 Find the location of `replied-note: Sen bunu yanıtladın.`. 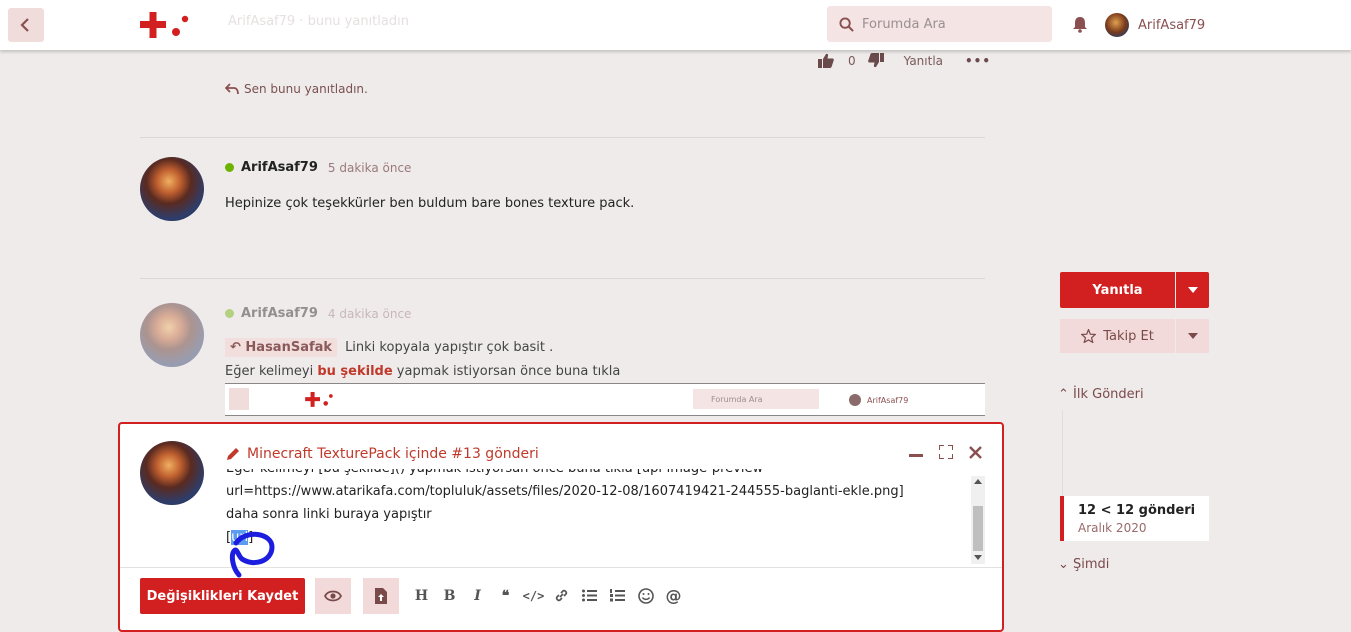

replied-note: Sen bunu yanıtladın. is located at coordinates (296, 89).